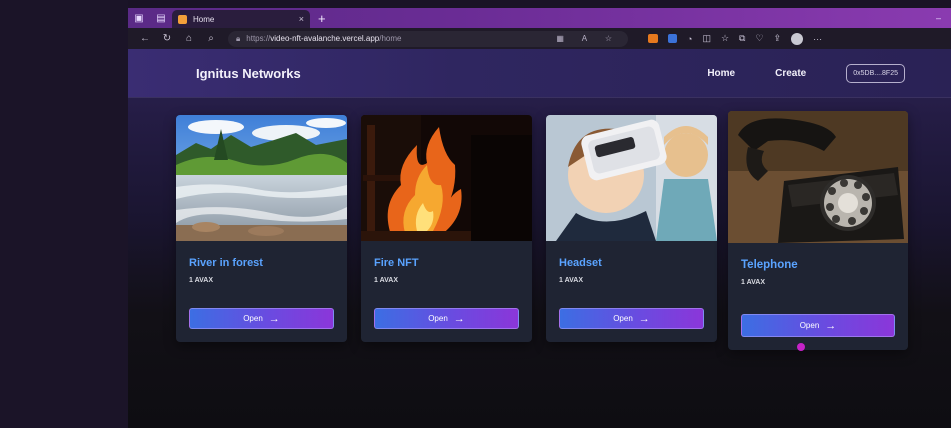 The image size is (951, 428). Describe the element at coordinates (241, 19) in the screenshot. I see `tab-home: Home ×` at that location.